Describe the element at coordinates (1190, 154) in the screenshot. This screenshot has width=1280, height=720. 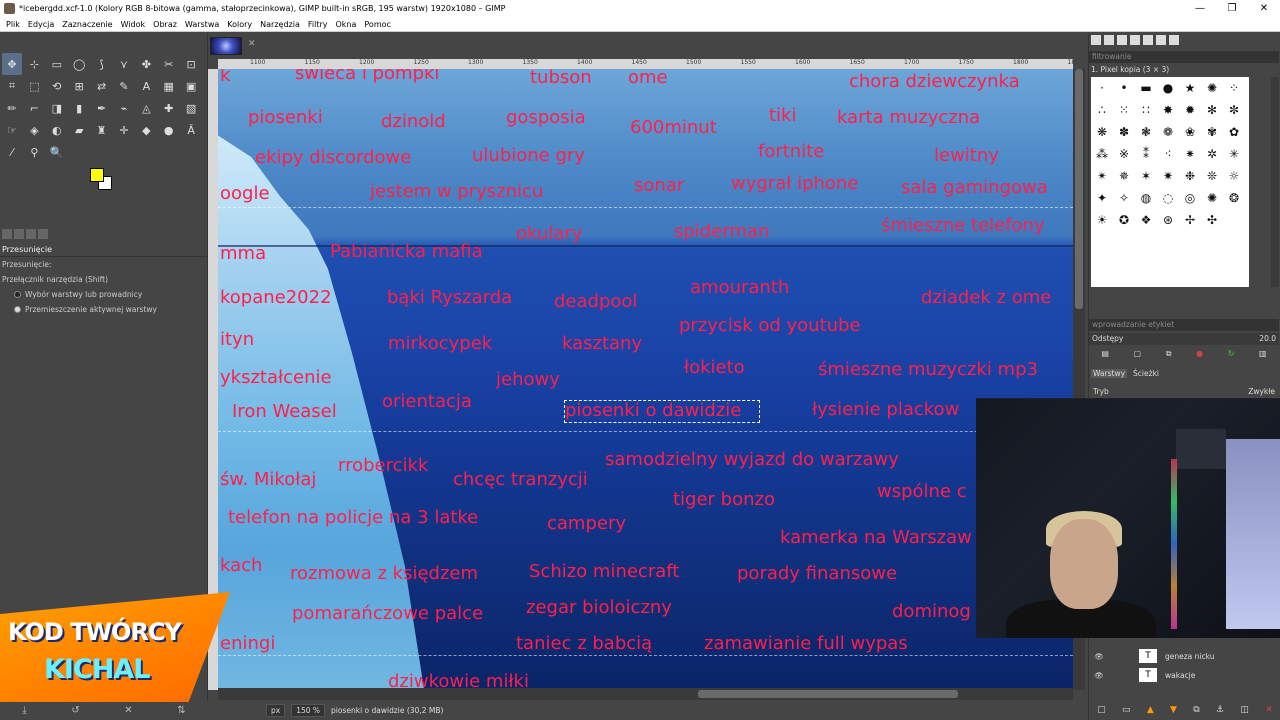
I see `brush-preset-icon: ⁕` at that location.